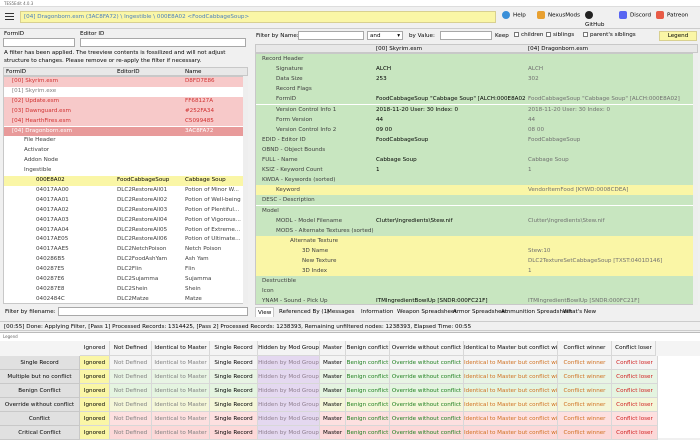  What do you see at coordinates (331, 35) in the screenshot?
I see `filter-name-input` at bounding box center [331, 35].